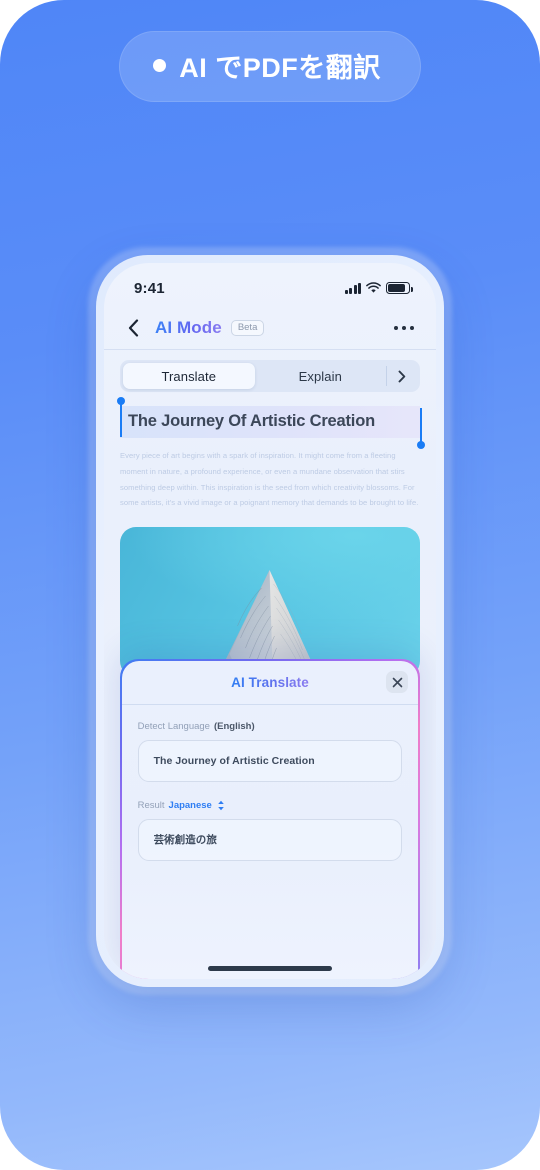 Image resolution: width=540 pixels, height=1170 pixels. What do you see at coordinates (270, 285) in the screenshot?
I see `status-bar: 9:41` at bounding box center [270, 285].